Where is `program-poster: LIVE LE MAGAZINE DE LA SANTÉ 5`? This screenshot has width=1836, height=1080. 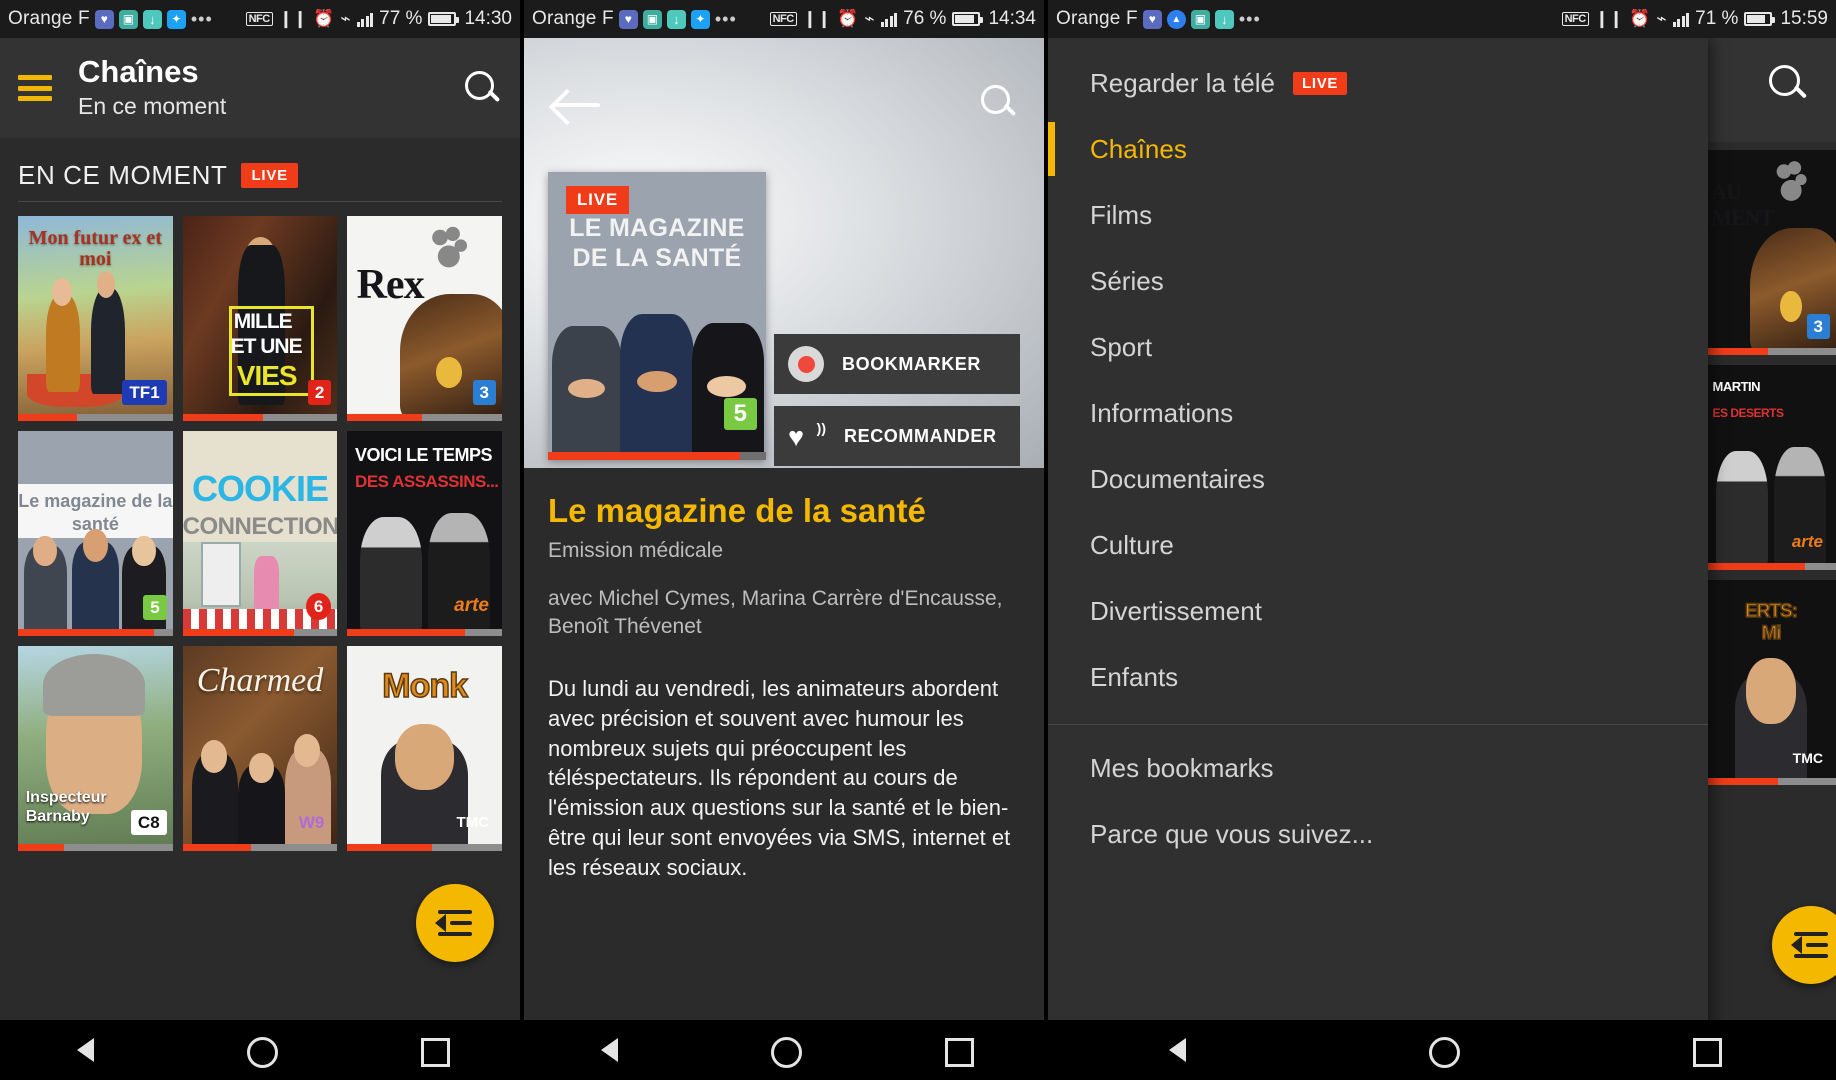
program-poster: LIVE LE MAGAZINE DE LA SANTÉ 5 is located at coordinates (657, 316).